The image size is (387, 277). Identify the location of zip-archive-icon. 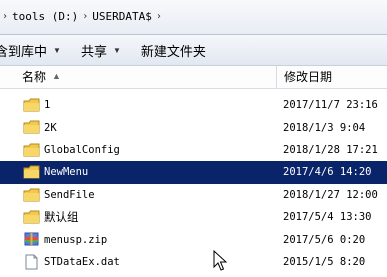
(31, 239).